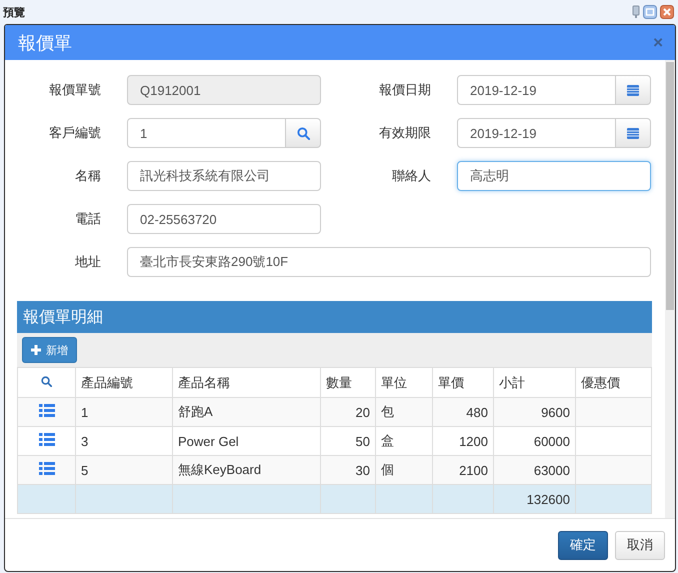 The image size is (678, 573). What do you see at coordinates (389, 262) in the screenshot?
I see `input-field: 臺北市長安東路290號10F` at bounding box center [389, 262].